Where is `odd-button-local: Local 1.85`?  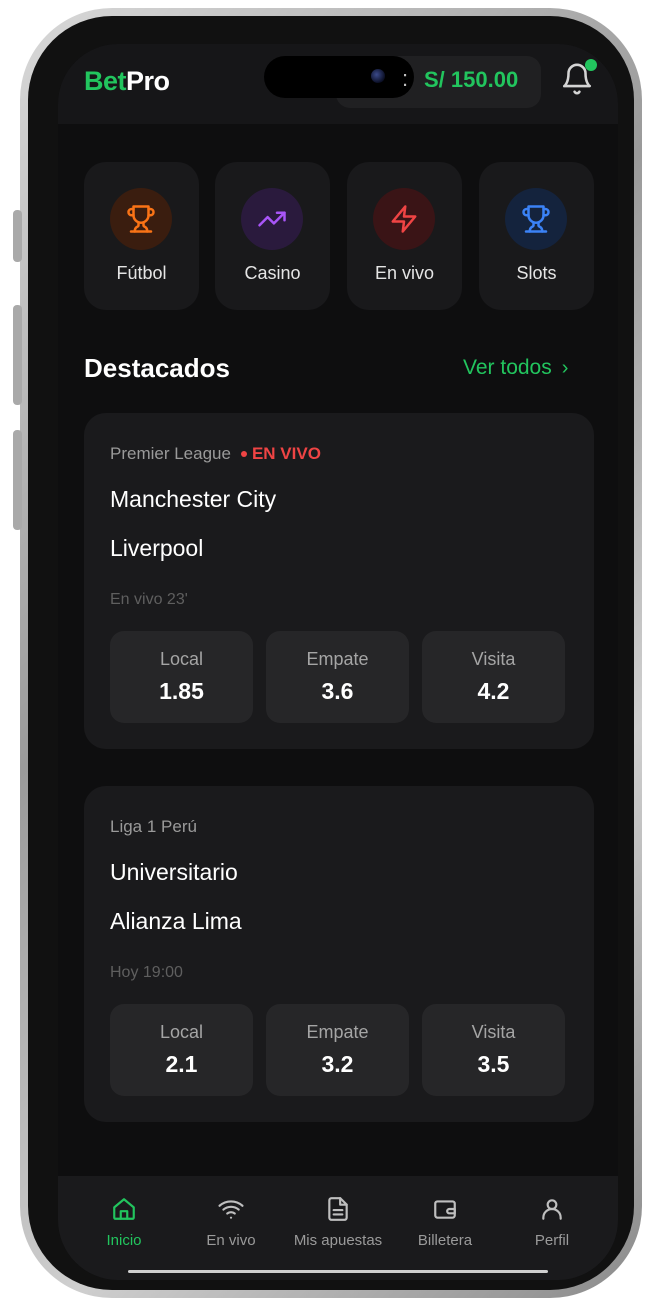
odd-button-local: Local 1.85 is located at coordinates (181, 677).